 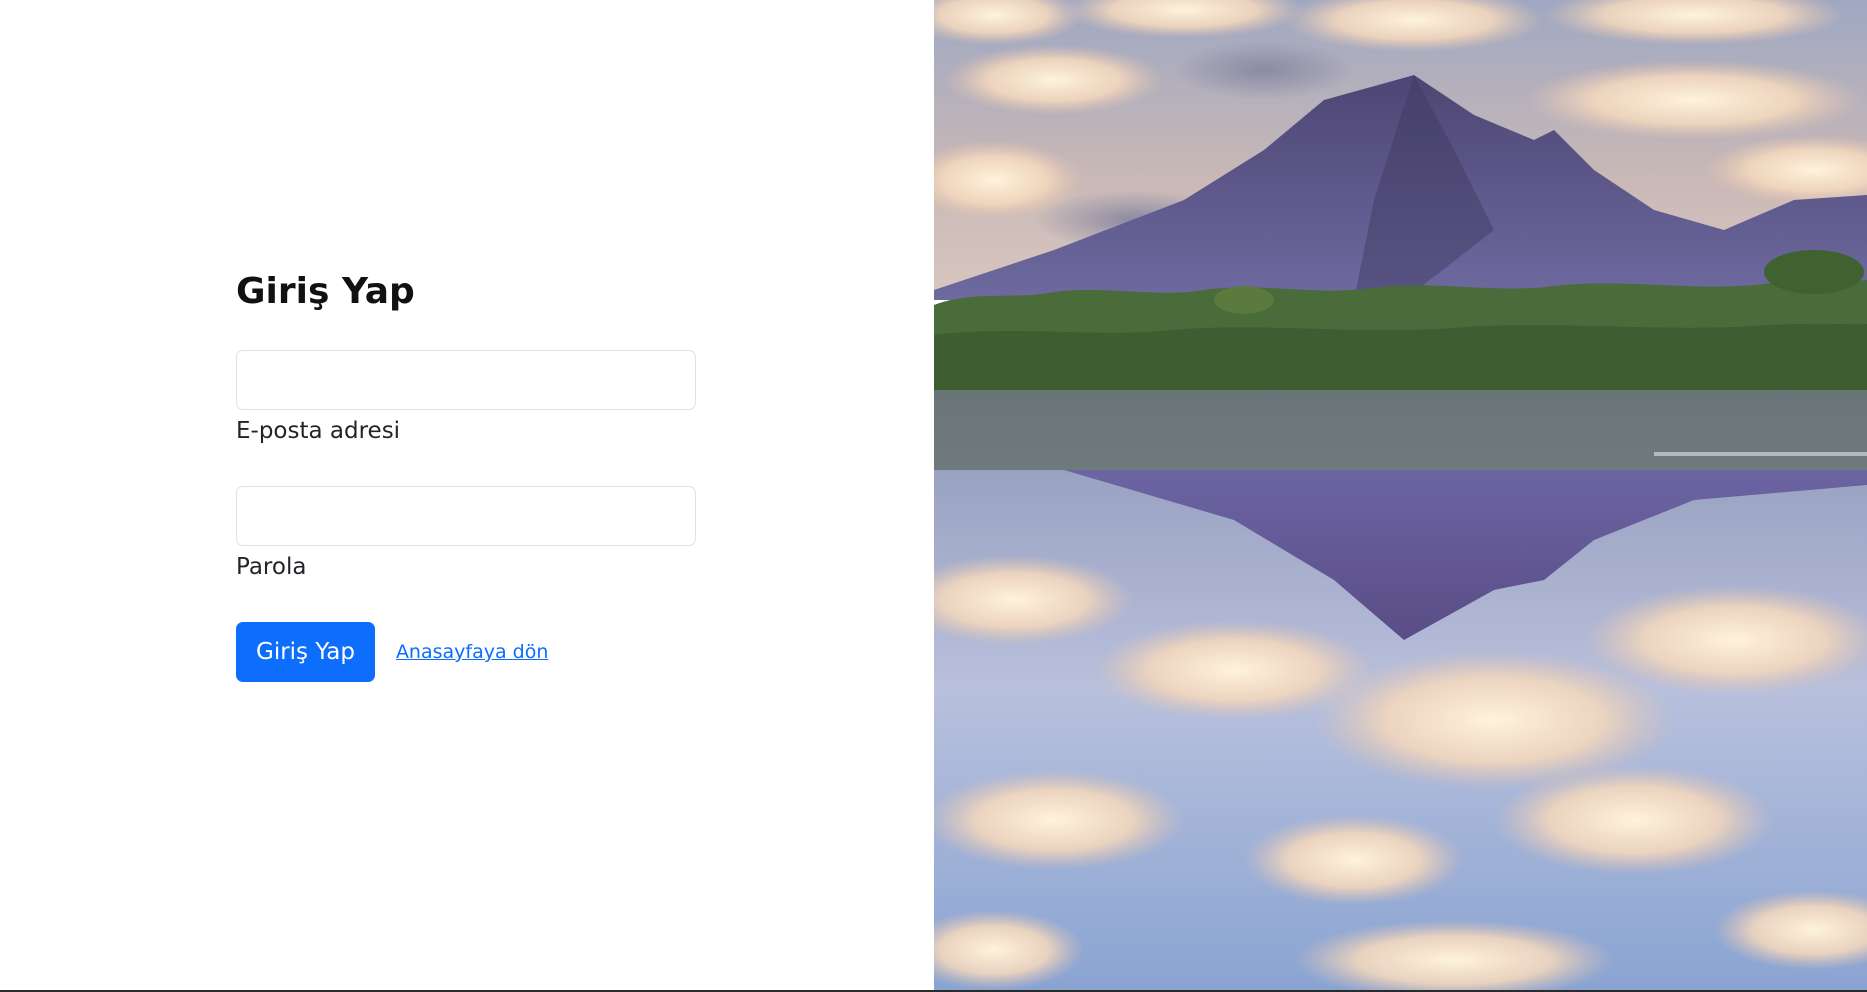 What do you see at coordinates (472, 652) in the screenshot?
I see `home-link: Anasayfaya dön` at bounding box center [472, 652].